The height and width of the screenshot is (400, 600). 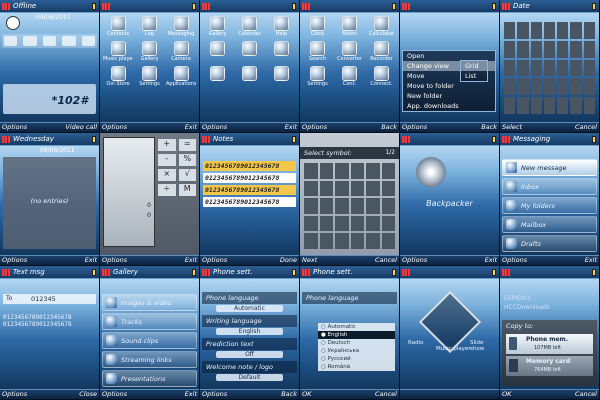 What do you see at coordinates (49, 41) in the screenshot?
I see `shortcut-bar` at bounding box center [49, 41].